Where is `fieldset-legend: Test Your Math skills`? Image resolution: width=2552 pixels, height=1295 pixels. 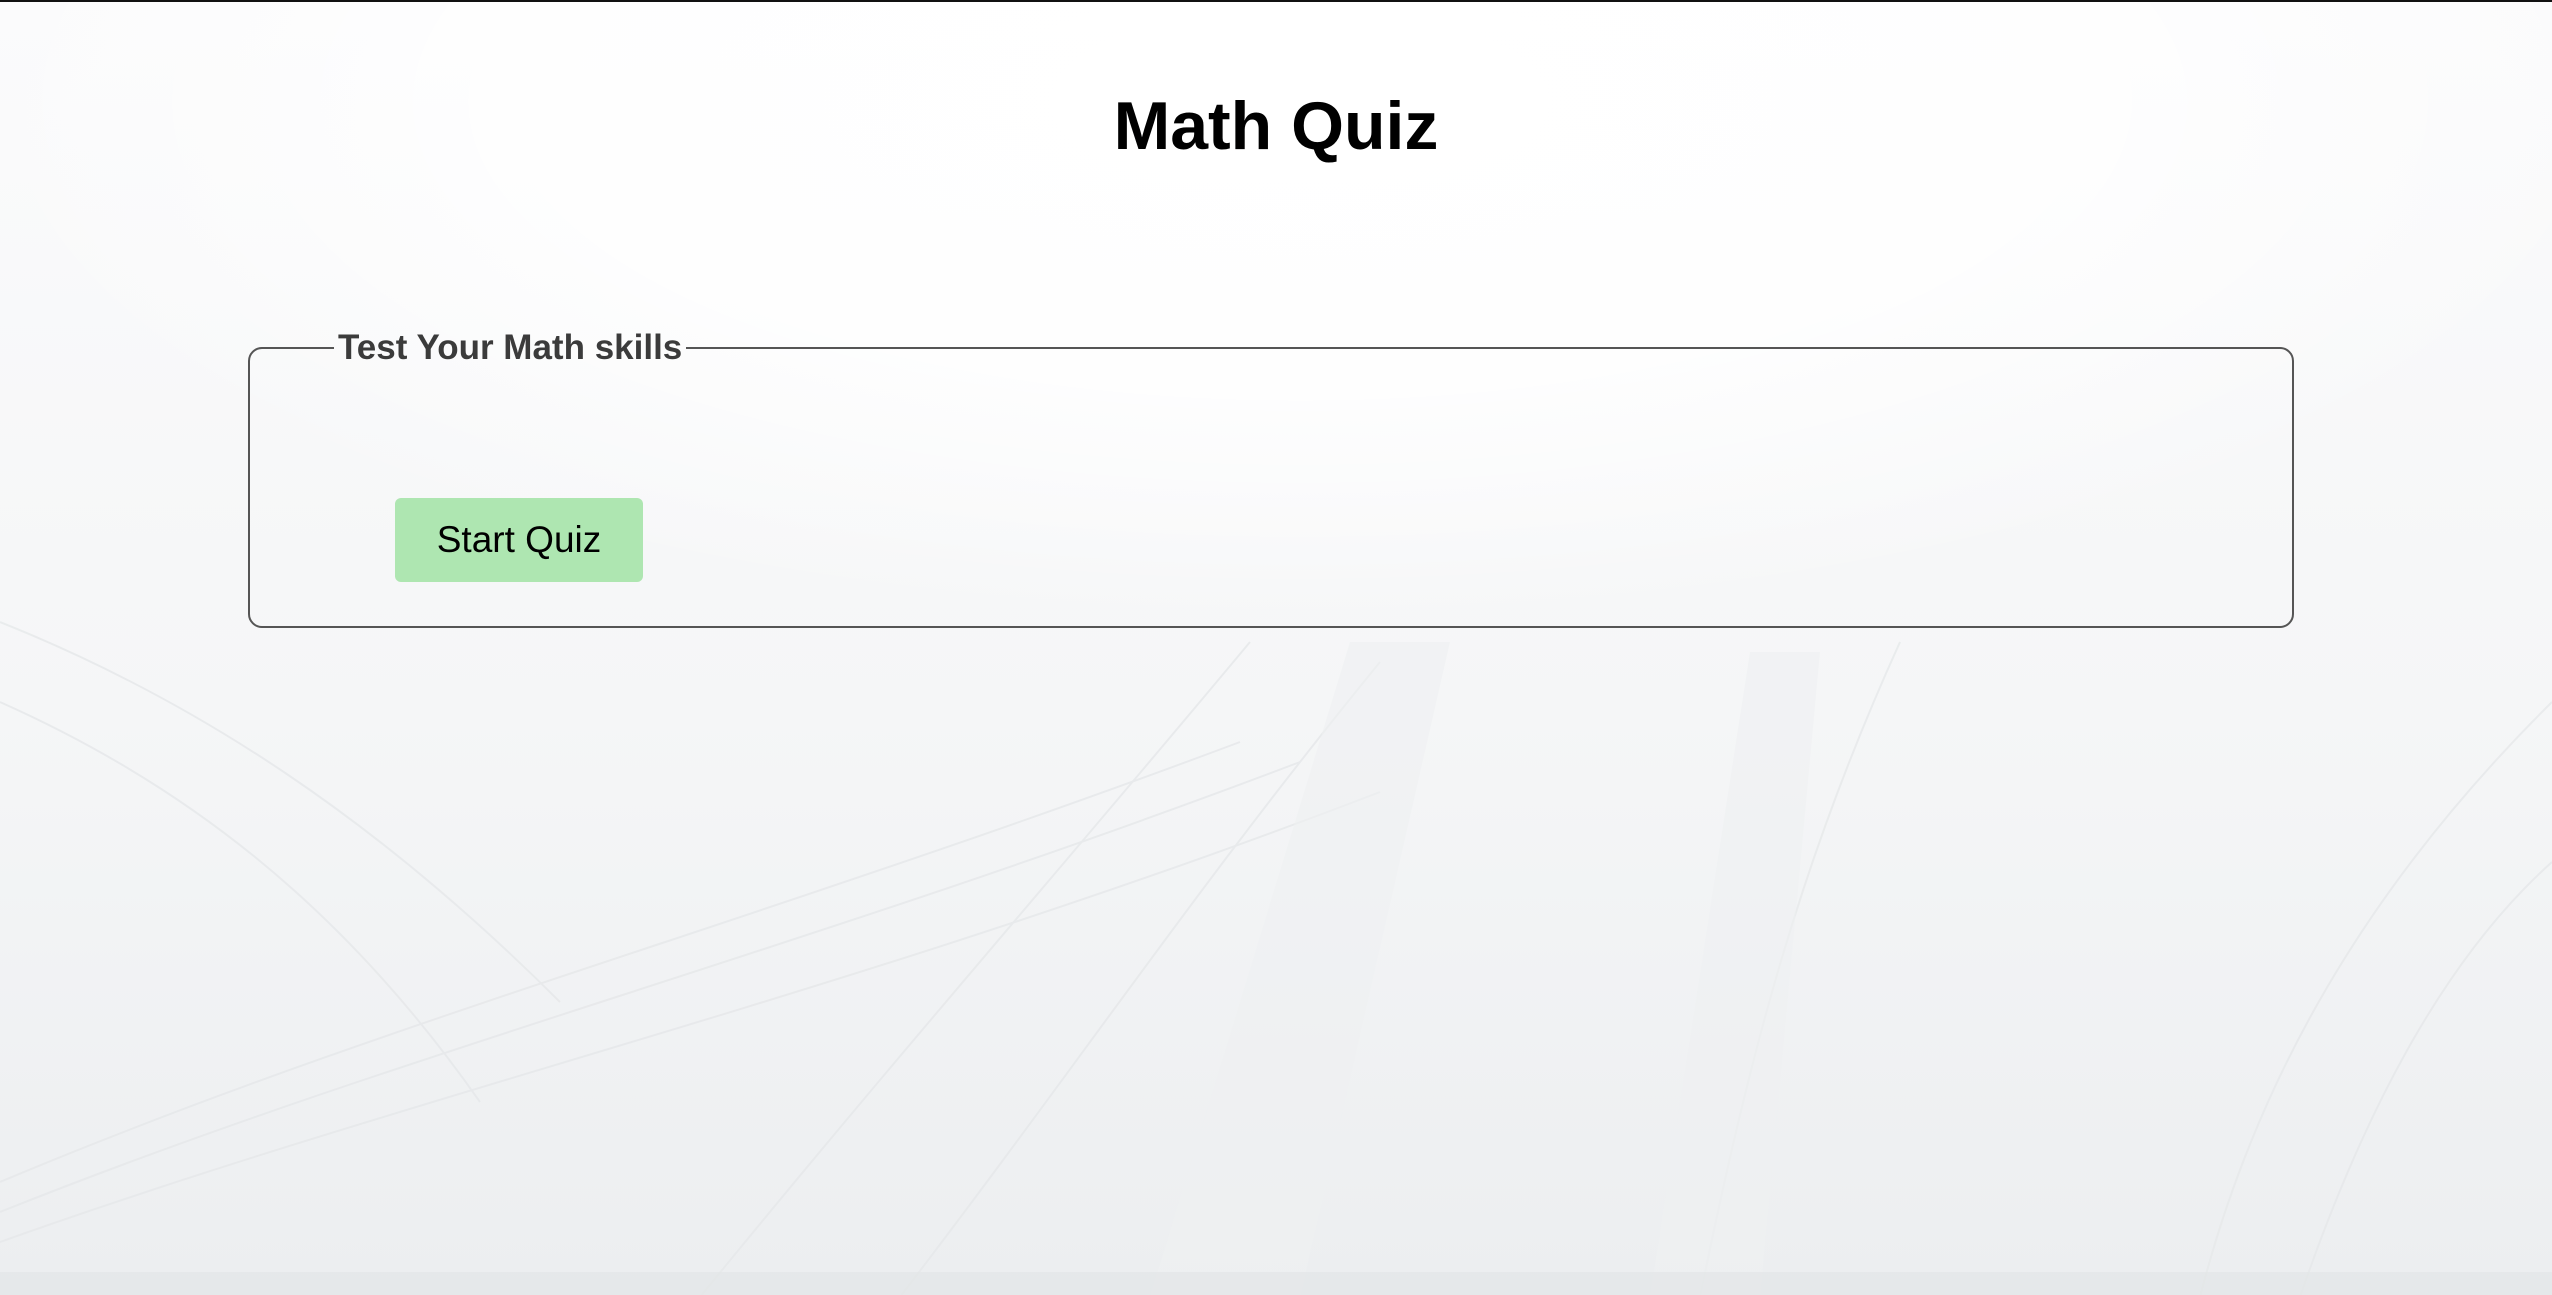 fieldset-legend: Test Your Math skills is located at coordinates (510, 347).